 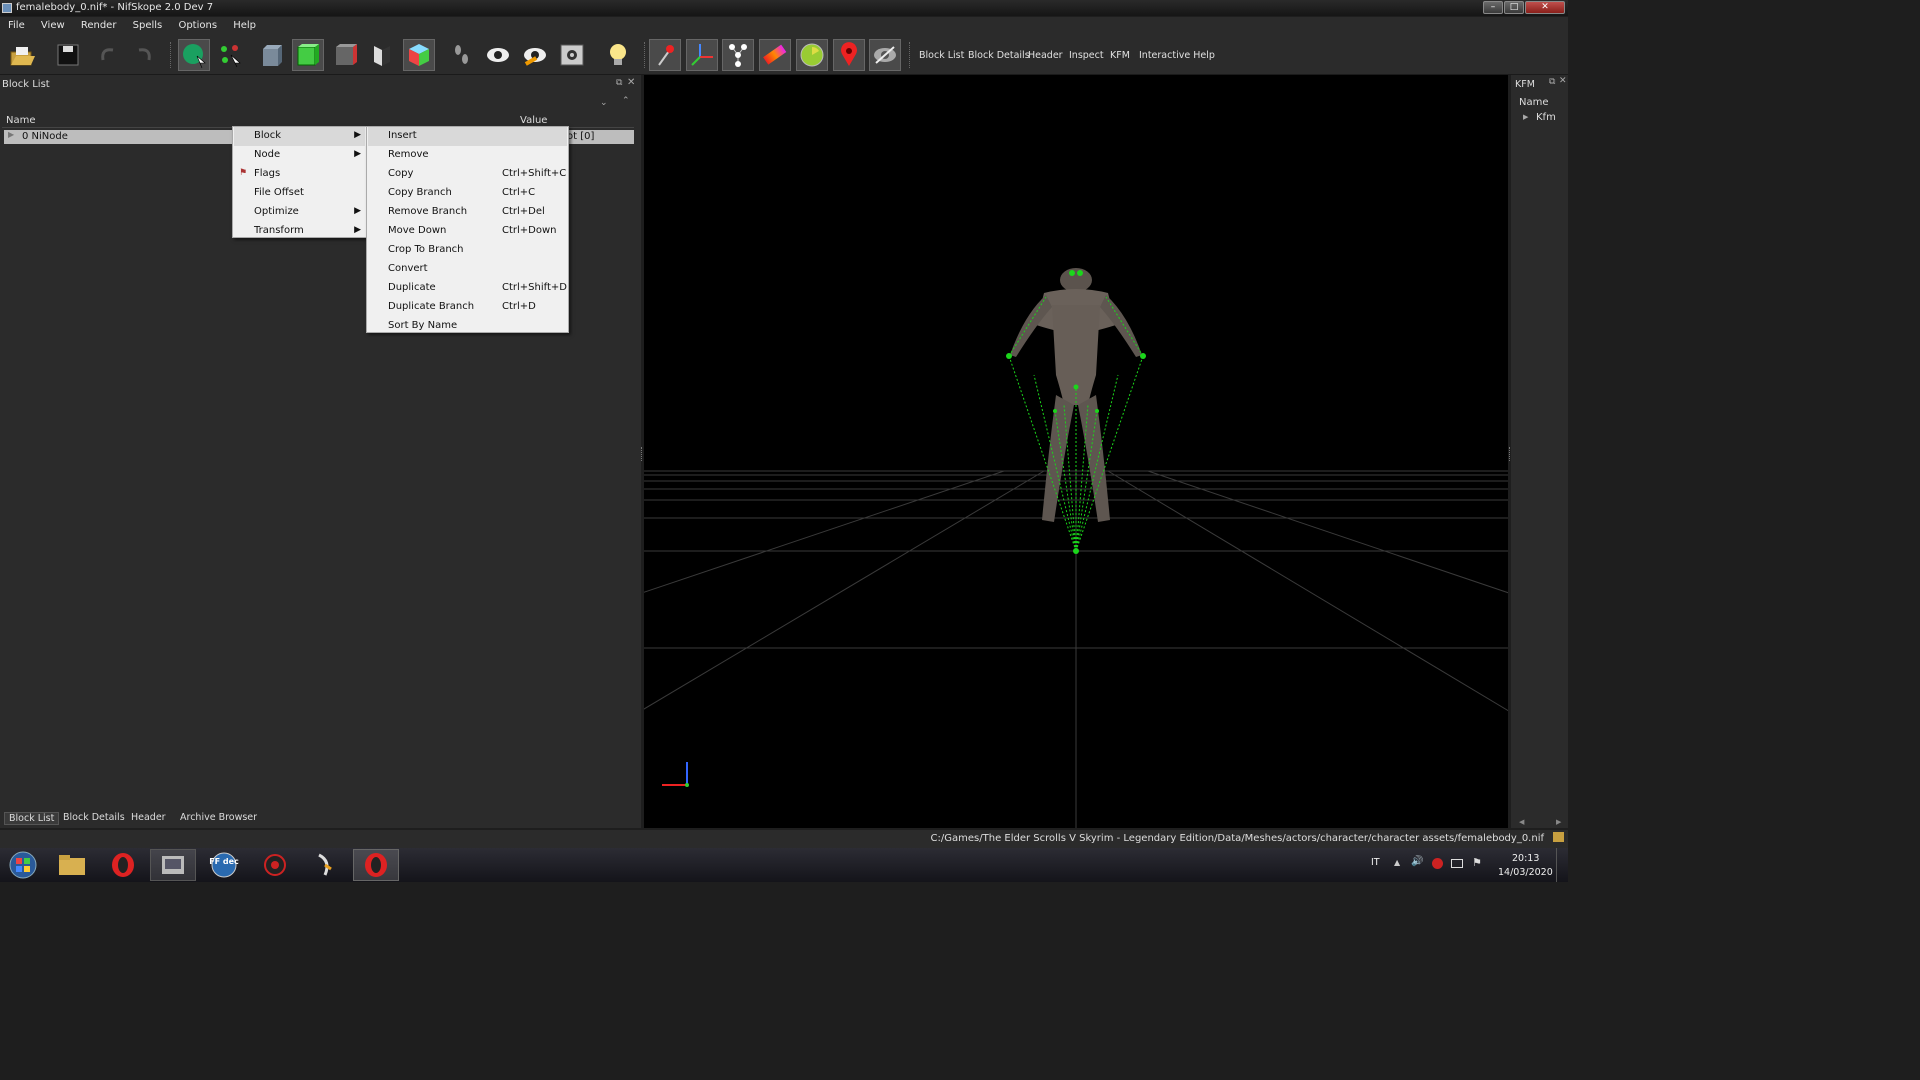 I want to click on column-value: Value, so click(x=533, y=120).